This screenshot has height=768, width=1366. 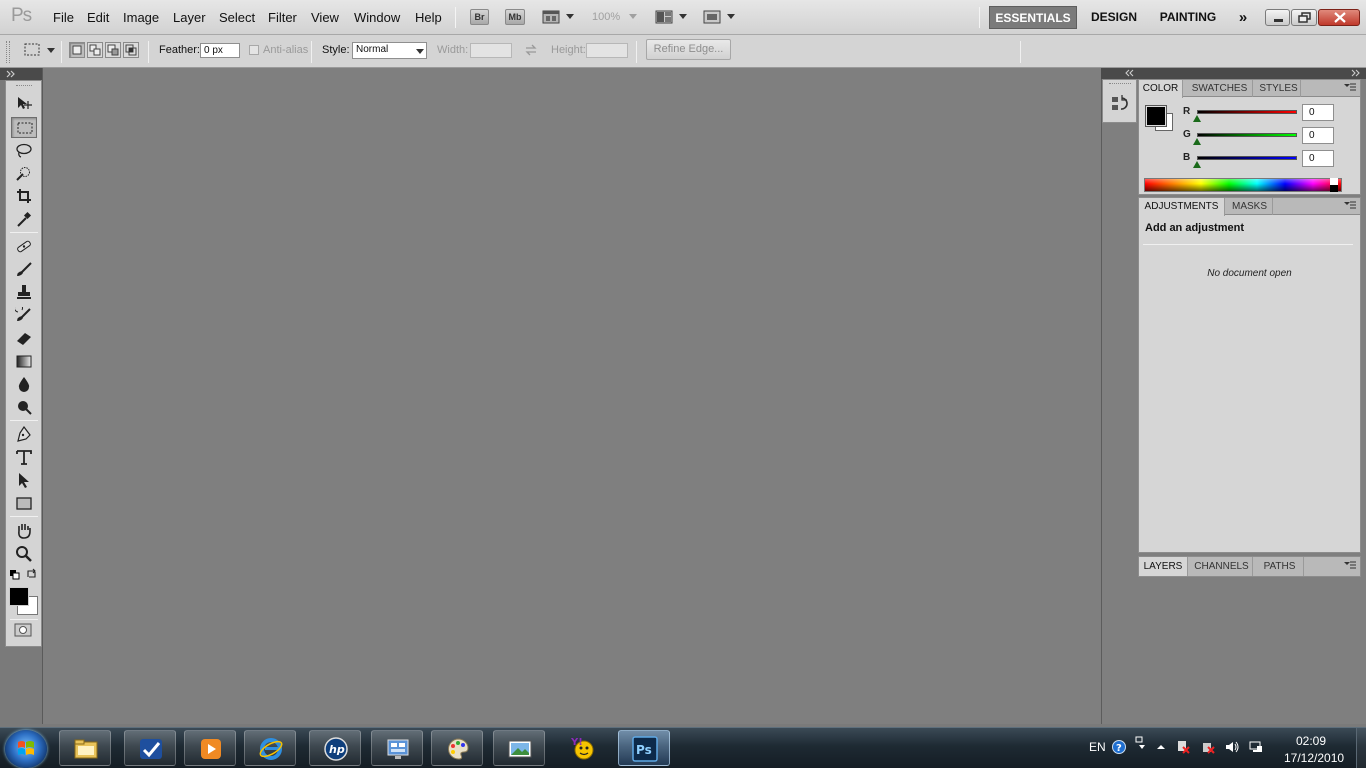 What do you see at coordinates (1120, 84) in the screenshot?
I see `dock-grip` at bounding box center [1120, 84].